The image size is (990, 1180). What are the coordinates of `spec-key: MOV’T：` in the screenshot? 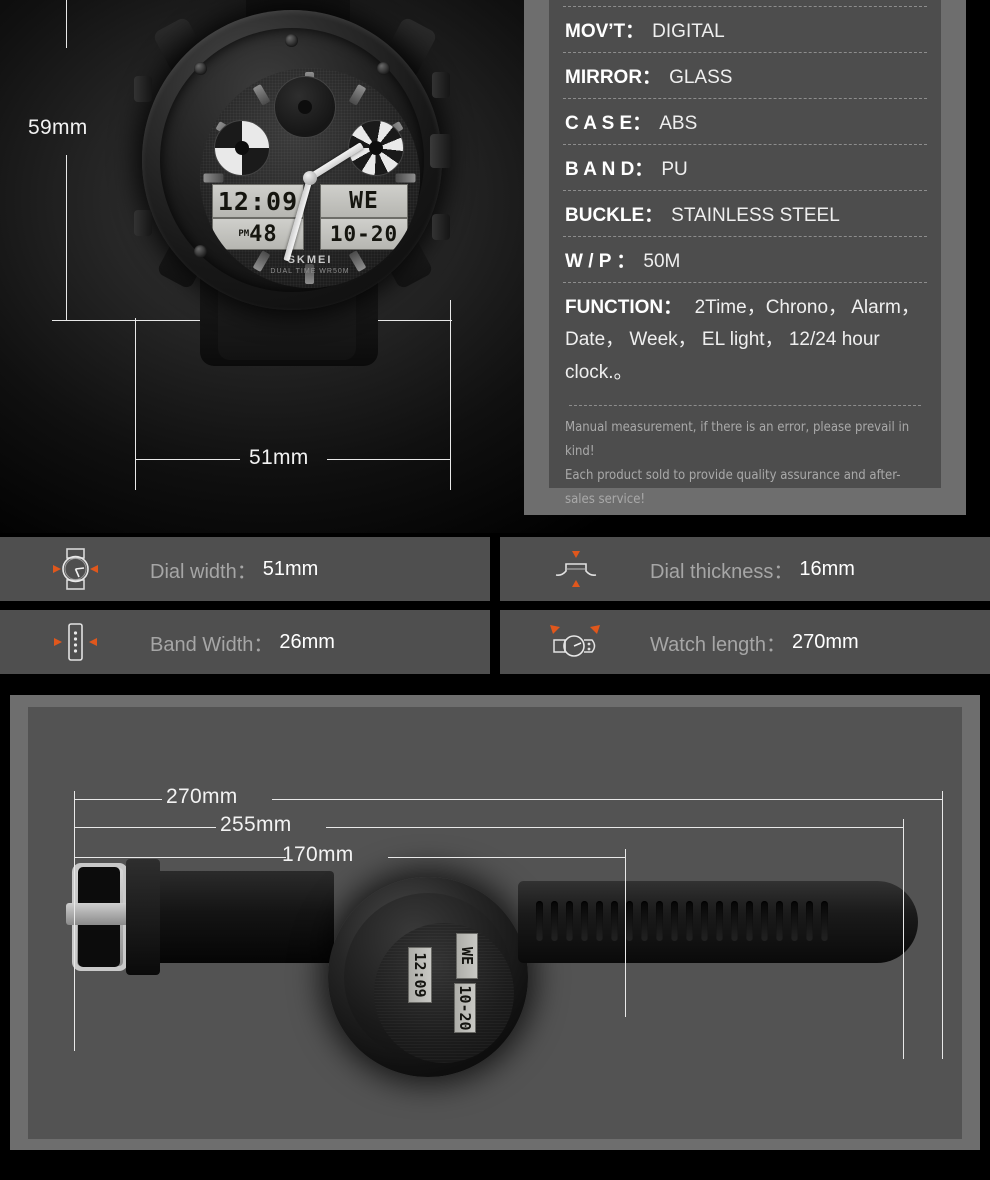 It's located at (605, 31).